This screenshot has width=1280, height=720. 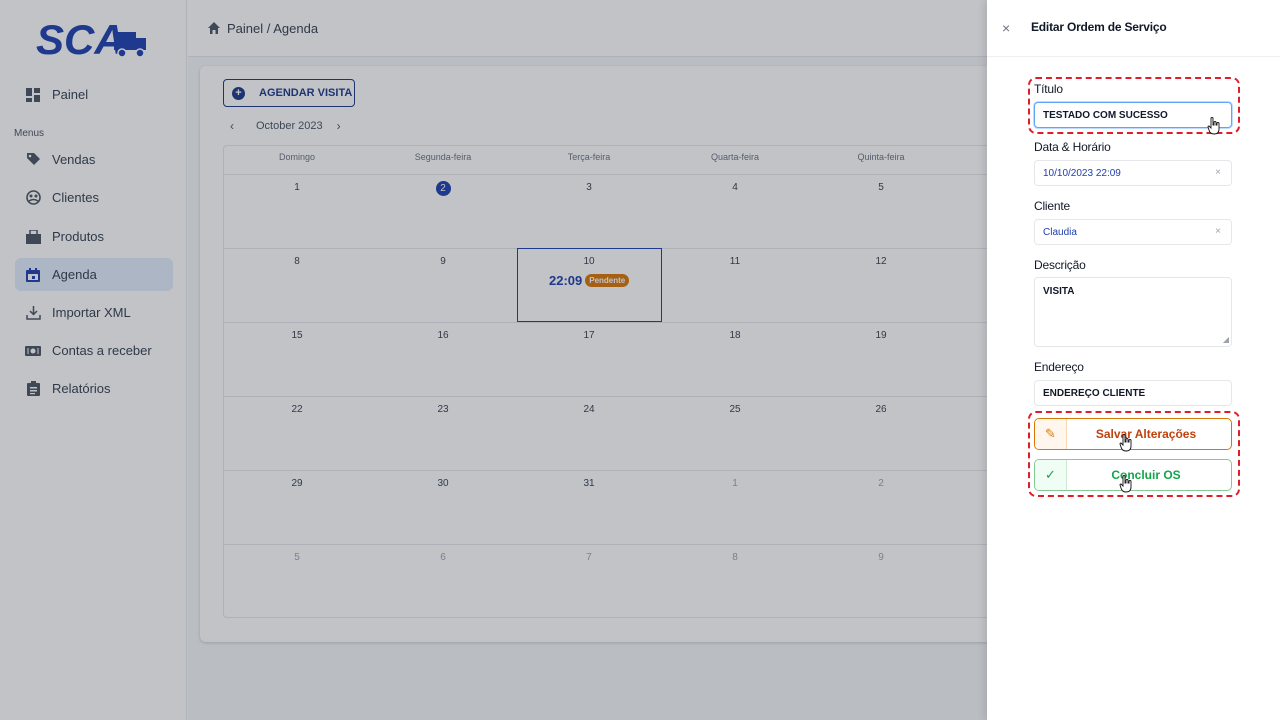 I want to click on descricao-textarea: VISITA ◢, so click(x=1133, y=312).